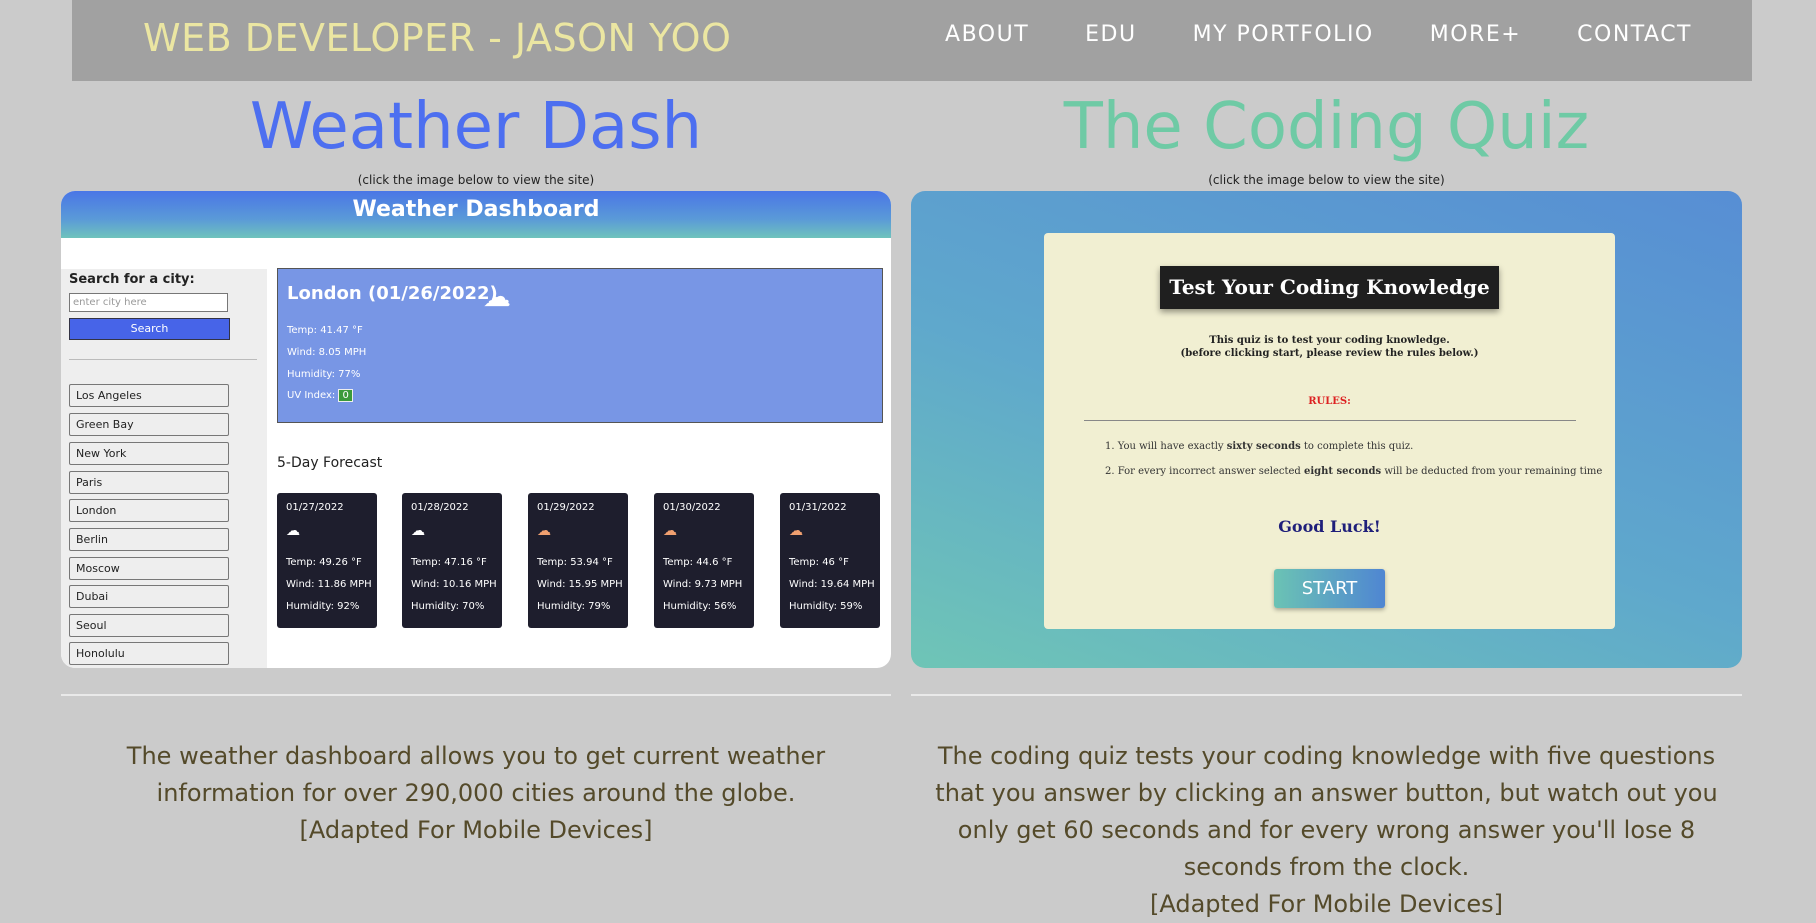  Describe the element at coordinates (163, 359) in the screenshot. I see `weather-sidebar-divider` at that location.